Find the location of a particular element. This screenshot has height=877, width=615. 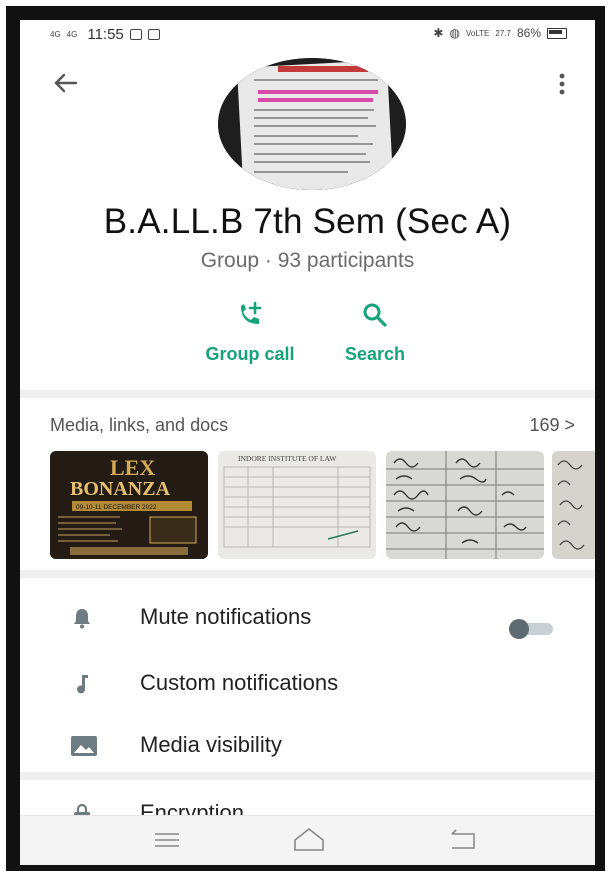

network-speed: 27.7 is located at coordinates (503, 33).